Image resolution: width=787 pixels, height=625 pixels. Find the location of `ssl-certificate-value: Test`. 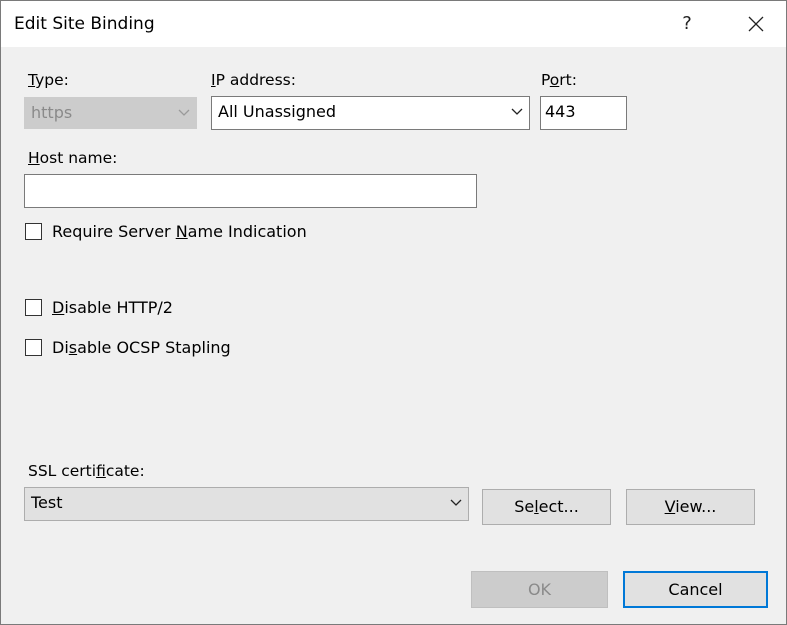

ssl-certificate-value: Test is located at coordinates (47, 502).